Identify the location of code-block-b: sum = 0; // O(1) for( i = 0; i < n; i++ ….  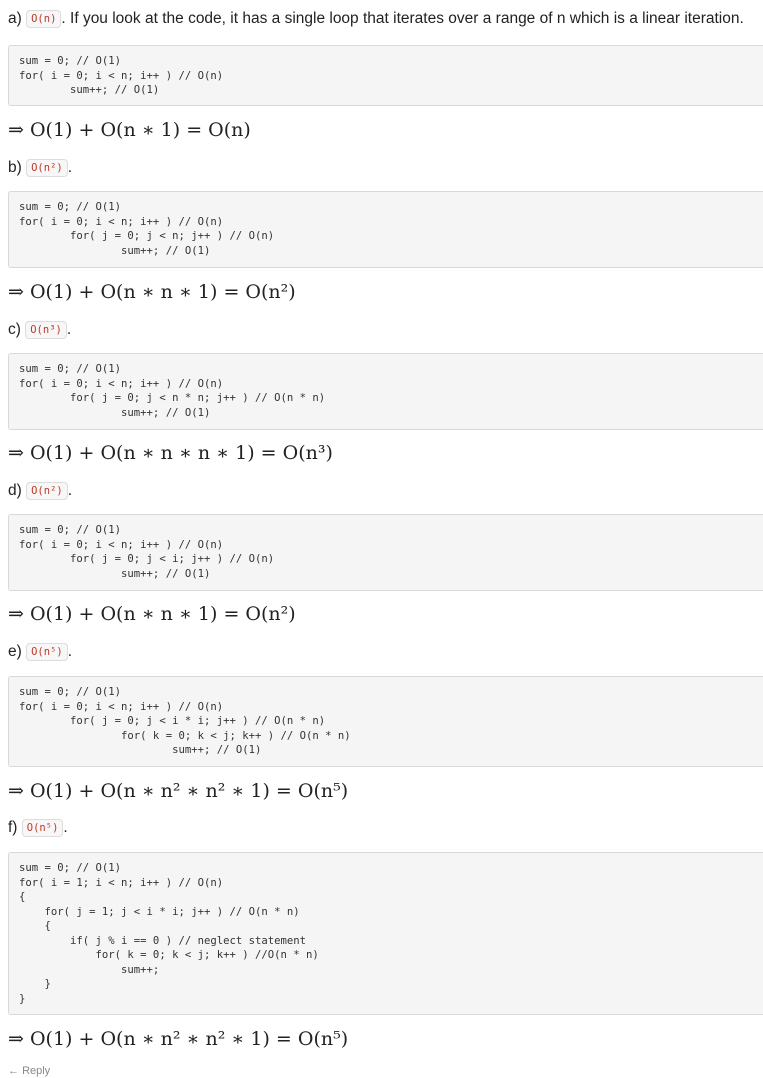
(385, 229).